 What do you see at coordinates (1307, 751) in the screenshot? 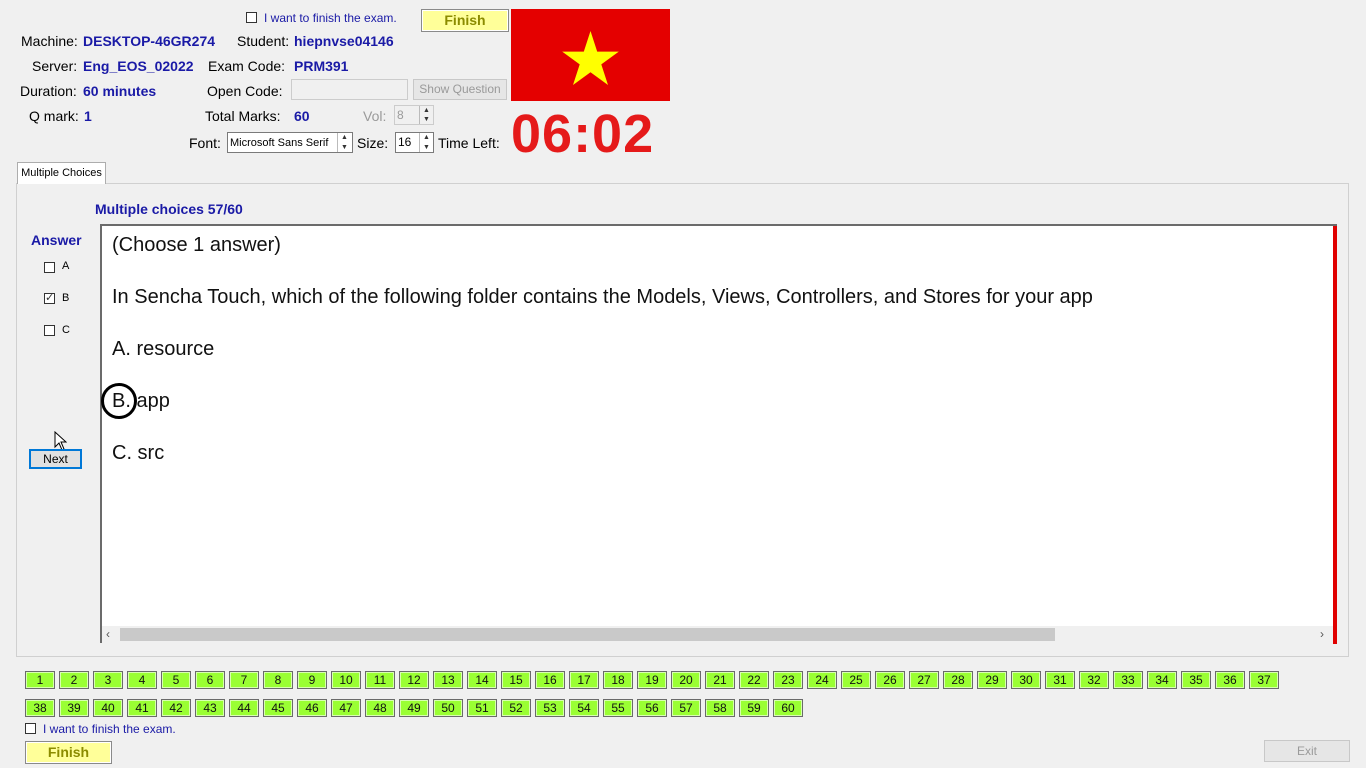
I see `exit-button: Exit` at bounding box center [1307, 751].